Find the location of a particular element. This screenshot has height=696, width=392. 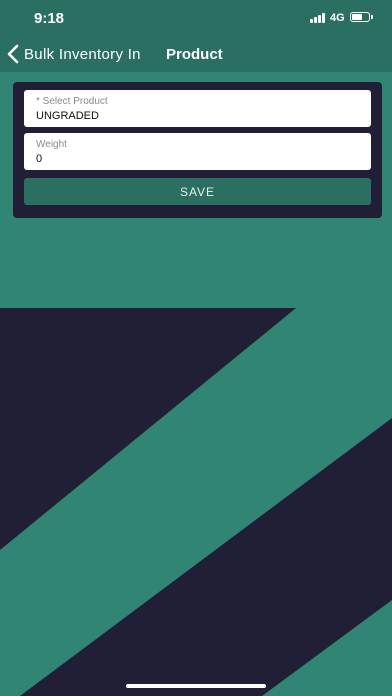

weight-field: Weight 0 is located at coordinates (197, 151).